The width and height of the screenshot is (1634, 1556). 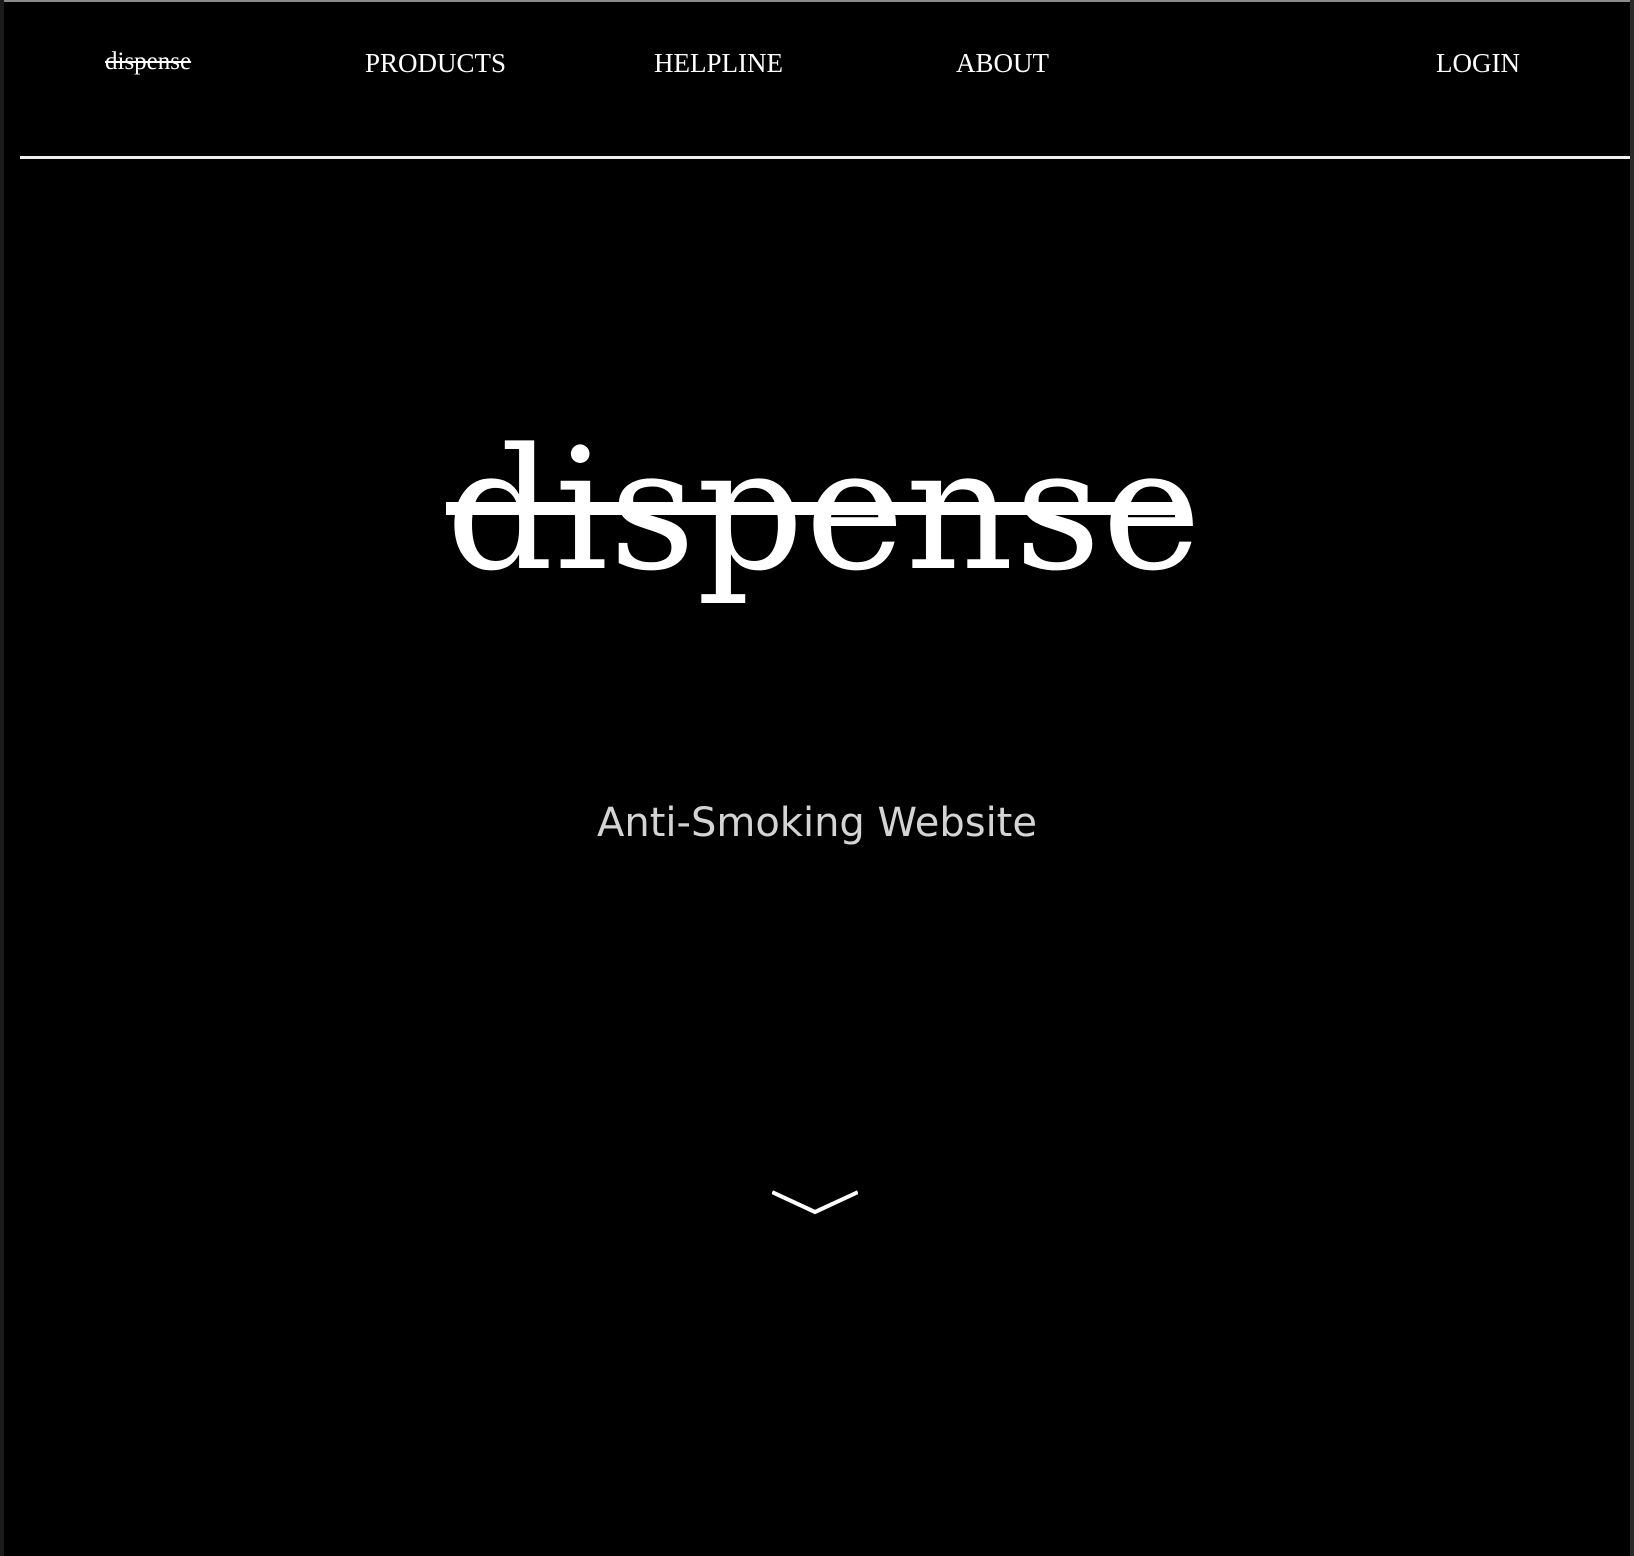 What do you see at coordinates (2, 778) in the screenshot?
I see `window-frame-left` at bounding box center [2, 778].